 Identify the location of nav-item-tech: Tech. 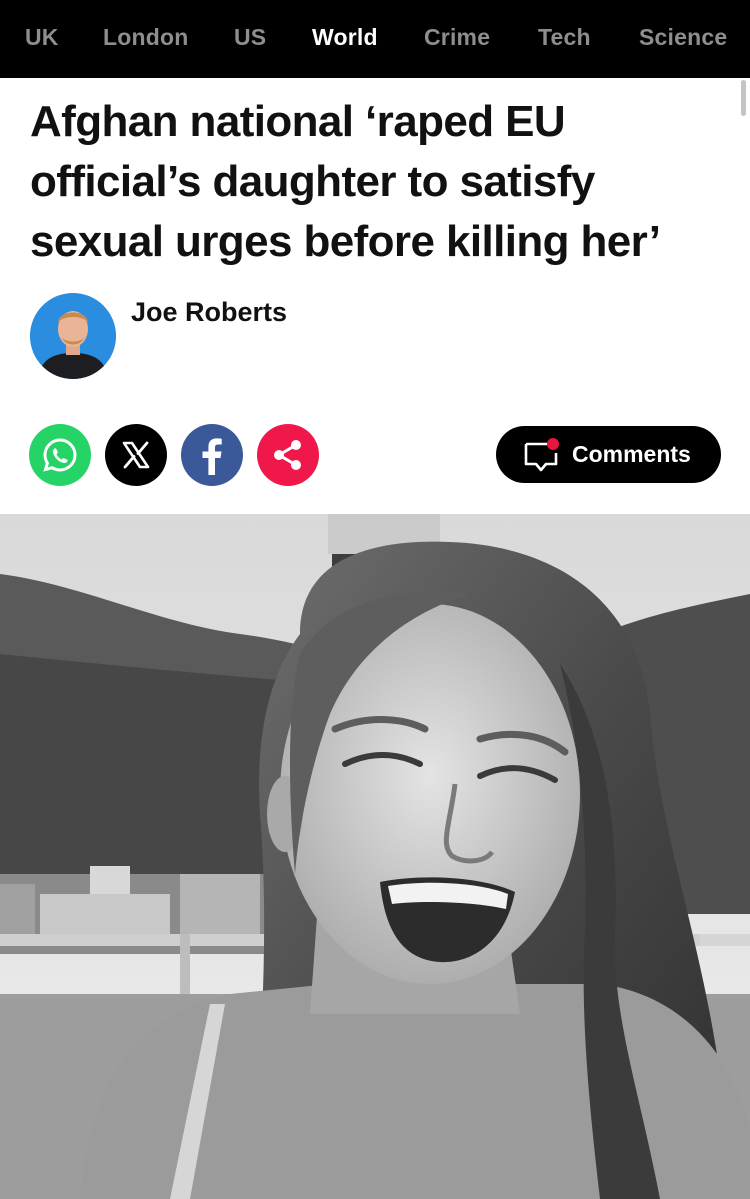
(564, 37).